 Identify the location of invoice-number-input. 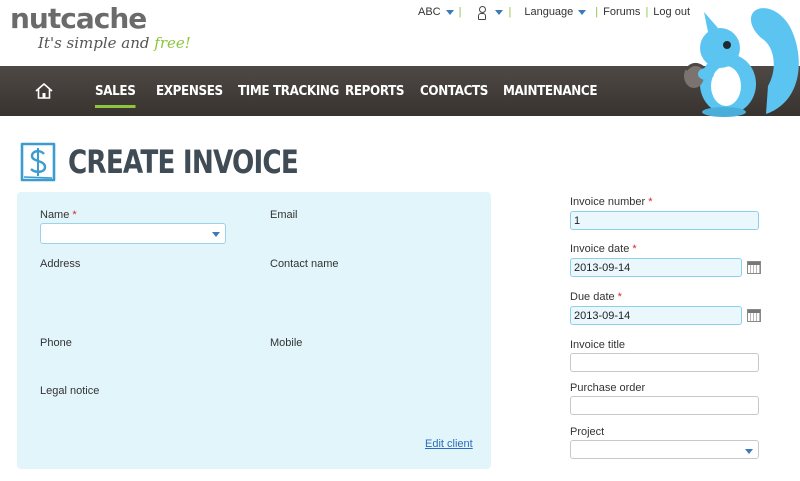
(664, 220).